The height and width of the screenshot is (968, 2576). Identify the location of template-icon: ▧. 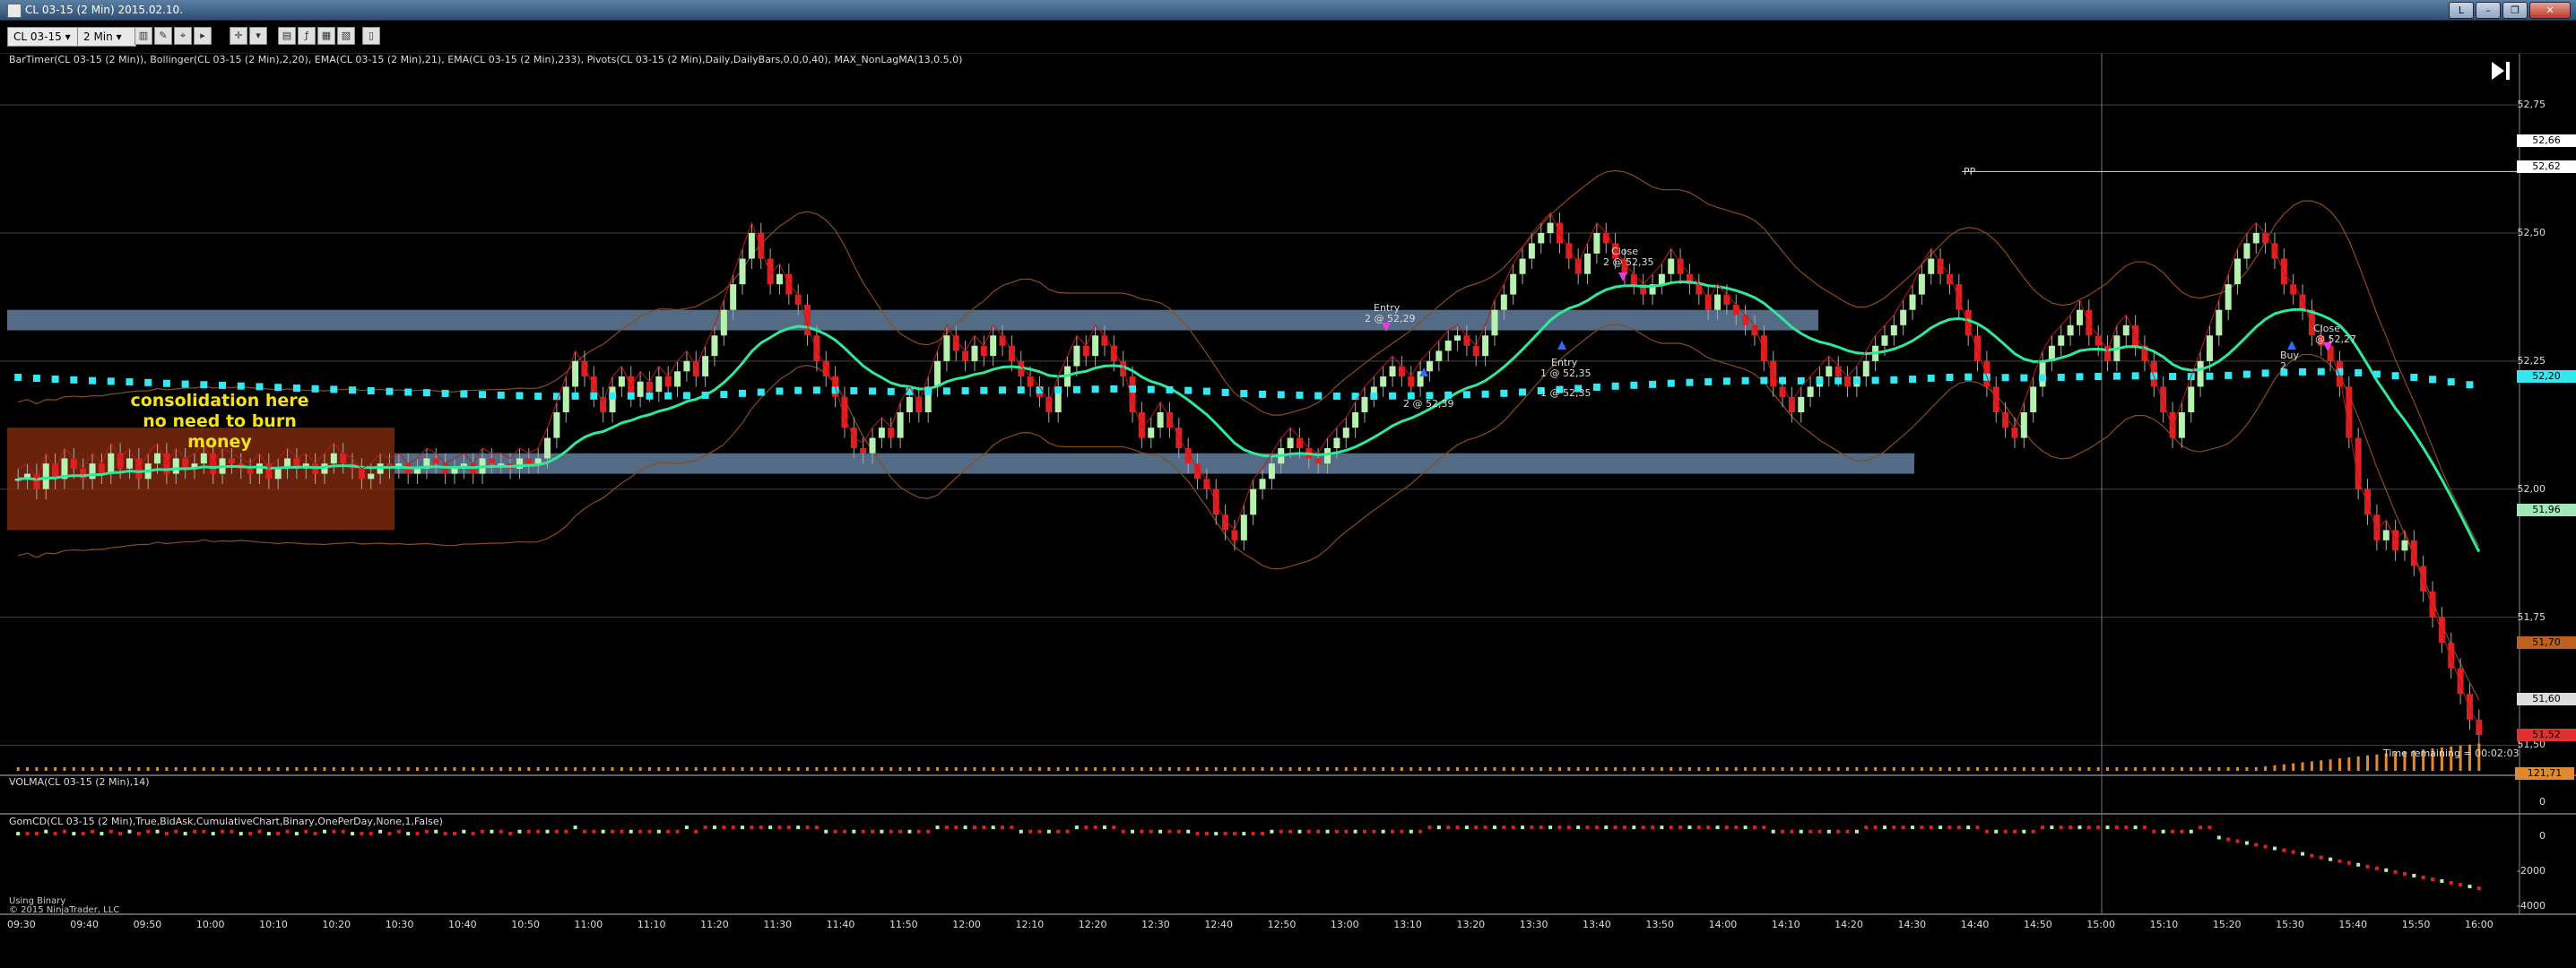
(346, 36).